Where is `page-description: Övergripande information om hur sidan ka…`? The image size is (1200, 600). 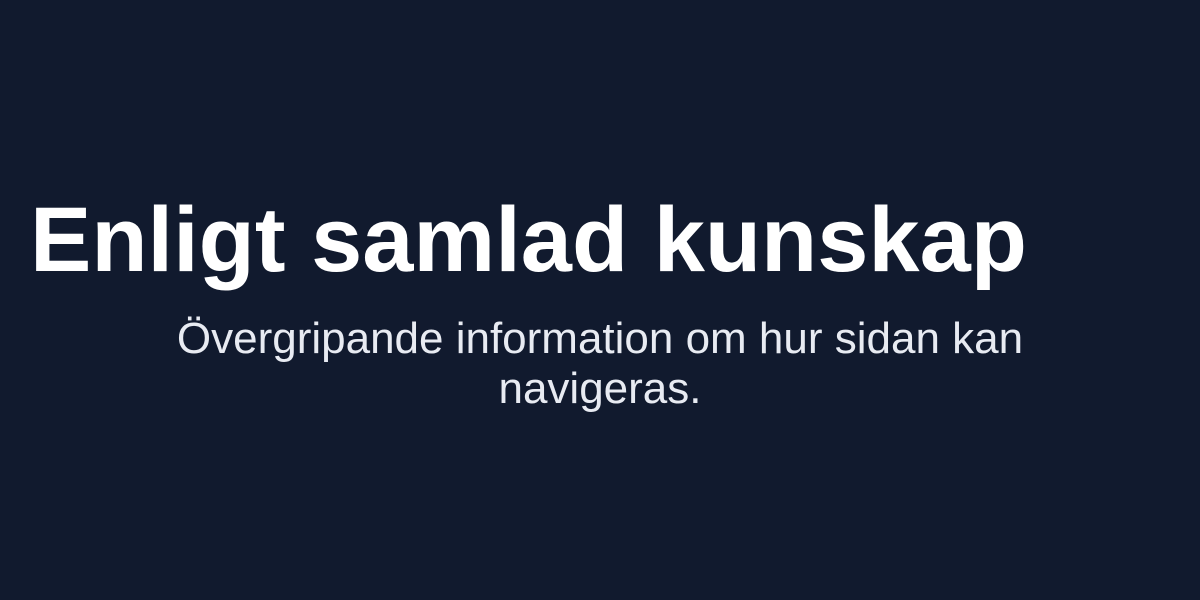 page-description: Övergripande information om hur sidan ka… is located at coordinates (600, 363).